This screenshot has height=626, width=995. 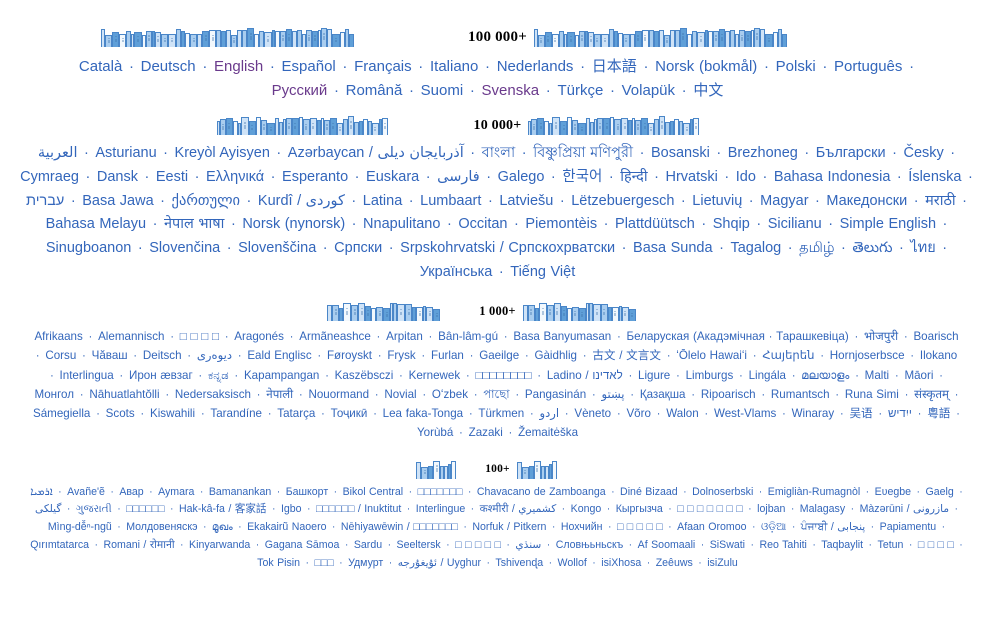 I want to click on language-link: Ligure, so click(x=654, y=375).